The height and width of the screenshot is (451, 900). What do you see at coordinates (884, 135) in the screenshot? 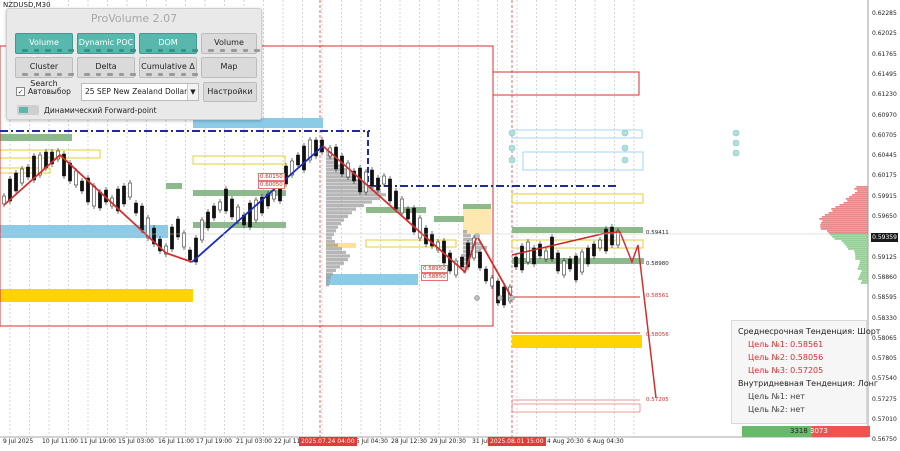
I see `price-axis-label: 0.60705` at bounding box center [884, 135].